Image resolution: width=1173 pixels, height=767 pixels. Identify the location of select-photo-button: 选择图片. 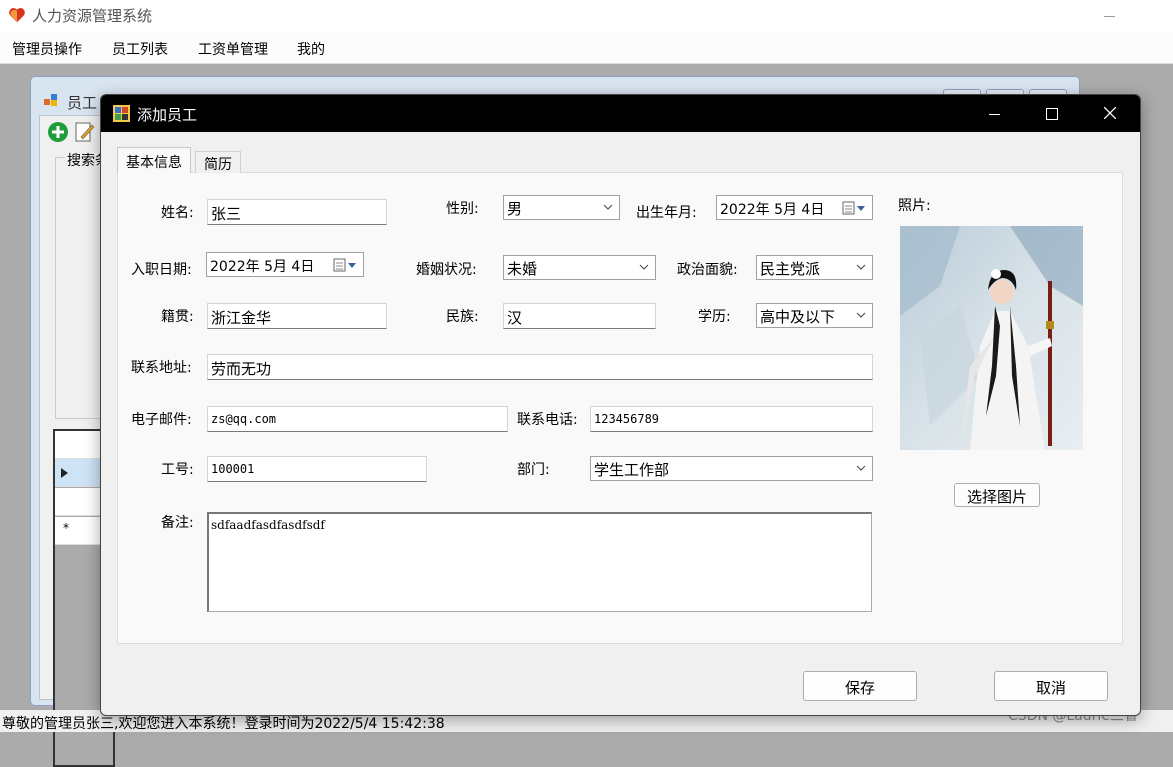
(997, 495).